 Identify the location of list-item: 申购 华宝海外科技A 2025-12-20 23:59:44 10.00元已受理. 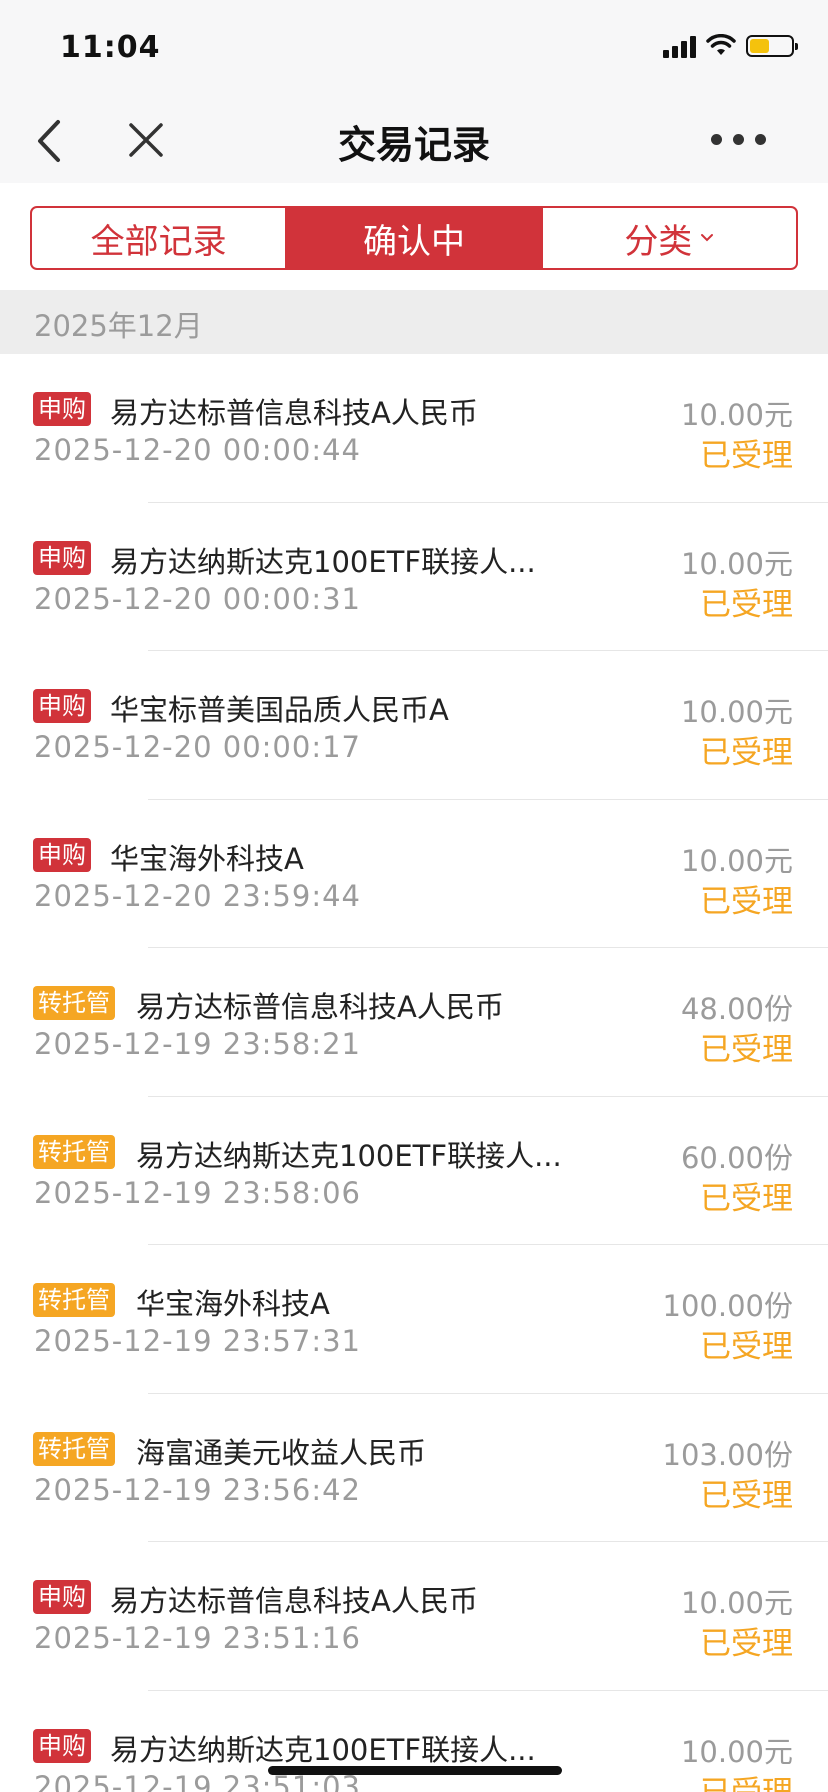
(414, 874).